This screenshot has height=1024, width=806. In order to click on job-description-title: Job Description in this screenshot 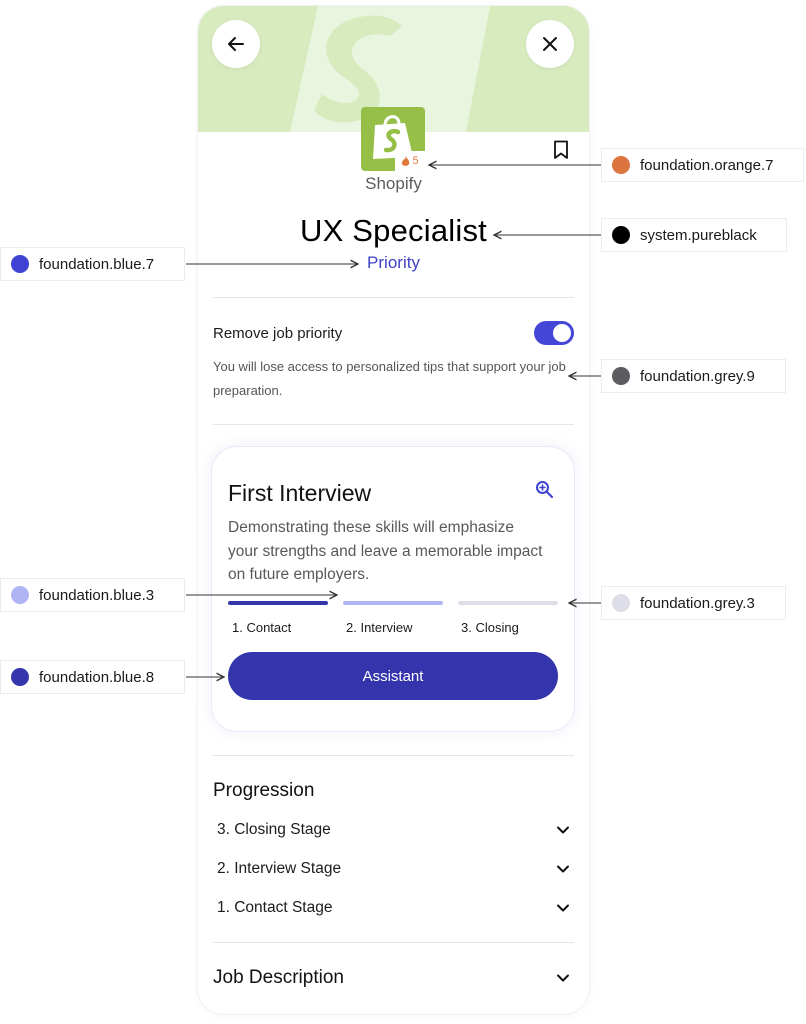, I will do `click(278, 977)`.